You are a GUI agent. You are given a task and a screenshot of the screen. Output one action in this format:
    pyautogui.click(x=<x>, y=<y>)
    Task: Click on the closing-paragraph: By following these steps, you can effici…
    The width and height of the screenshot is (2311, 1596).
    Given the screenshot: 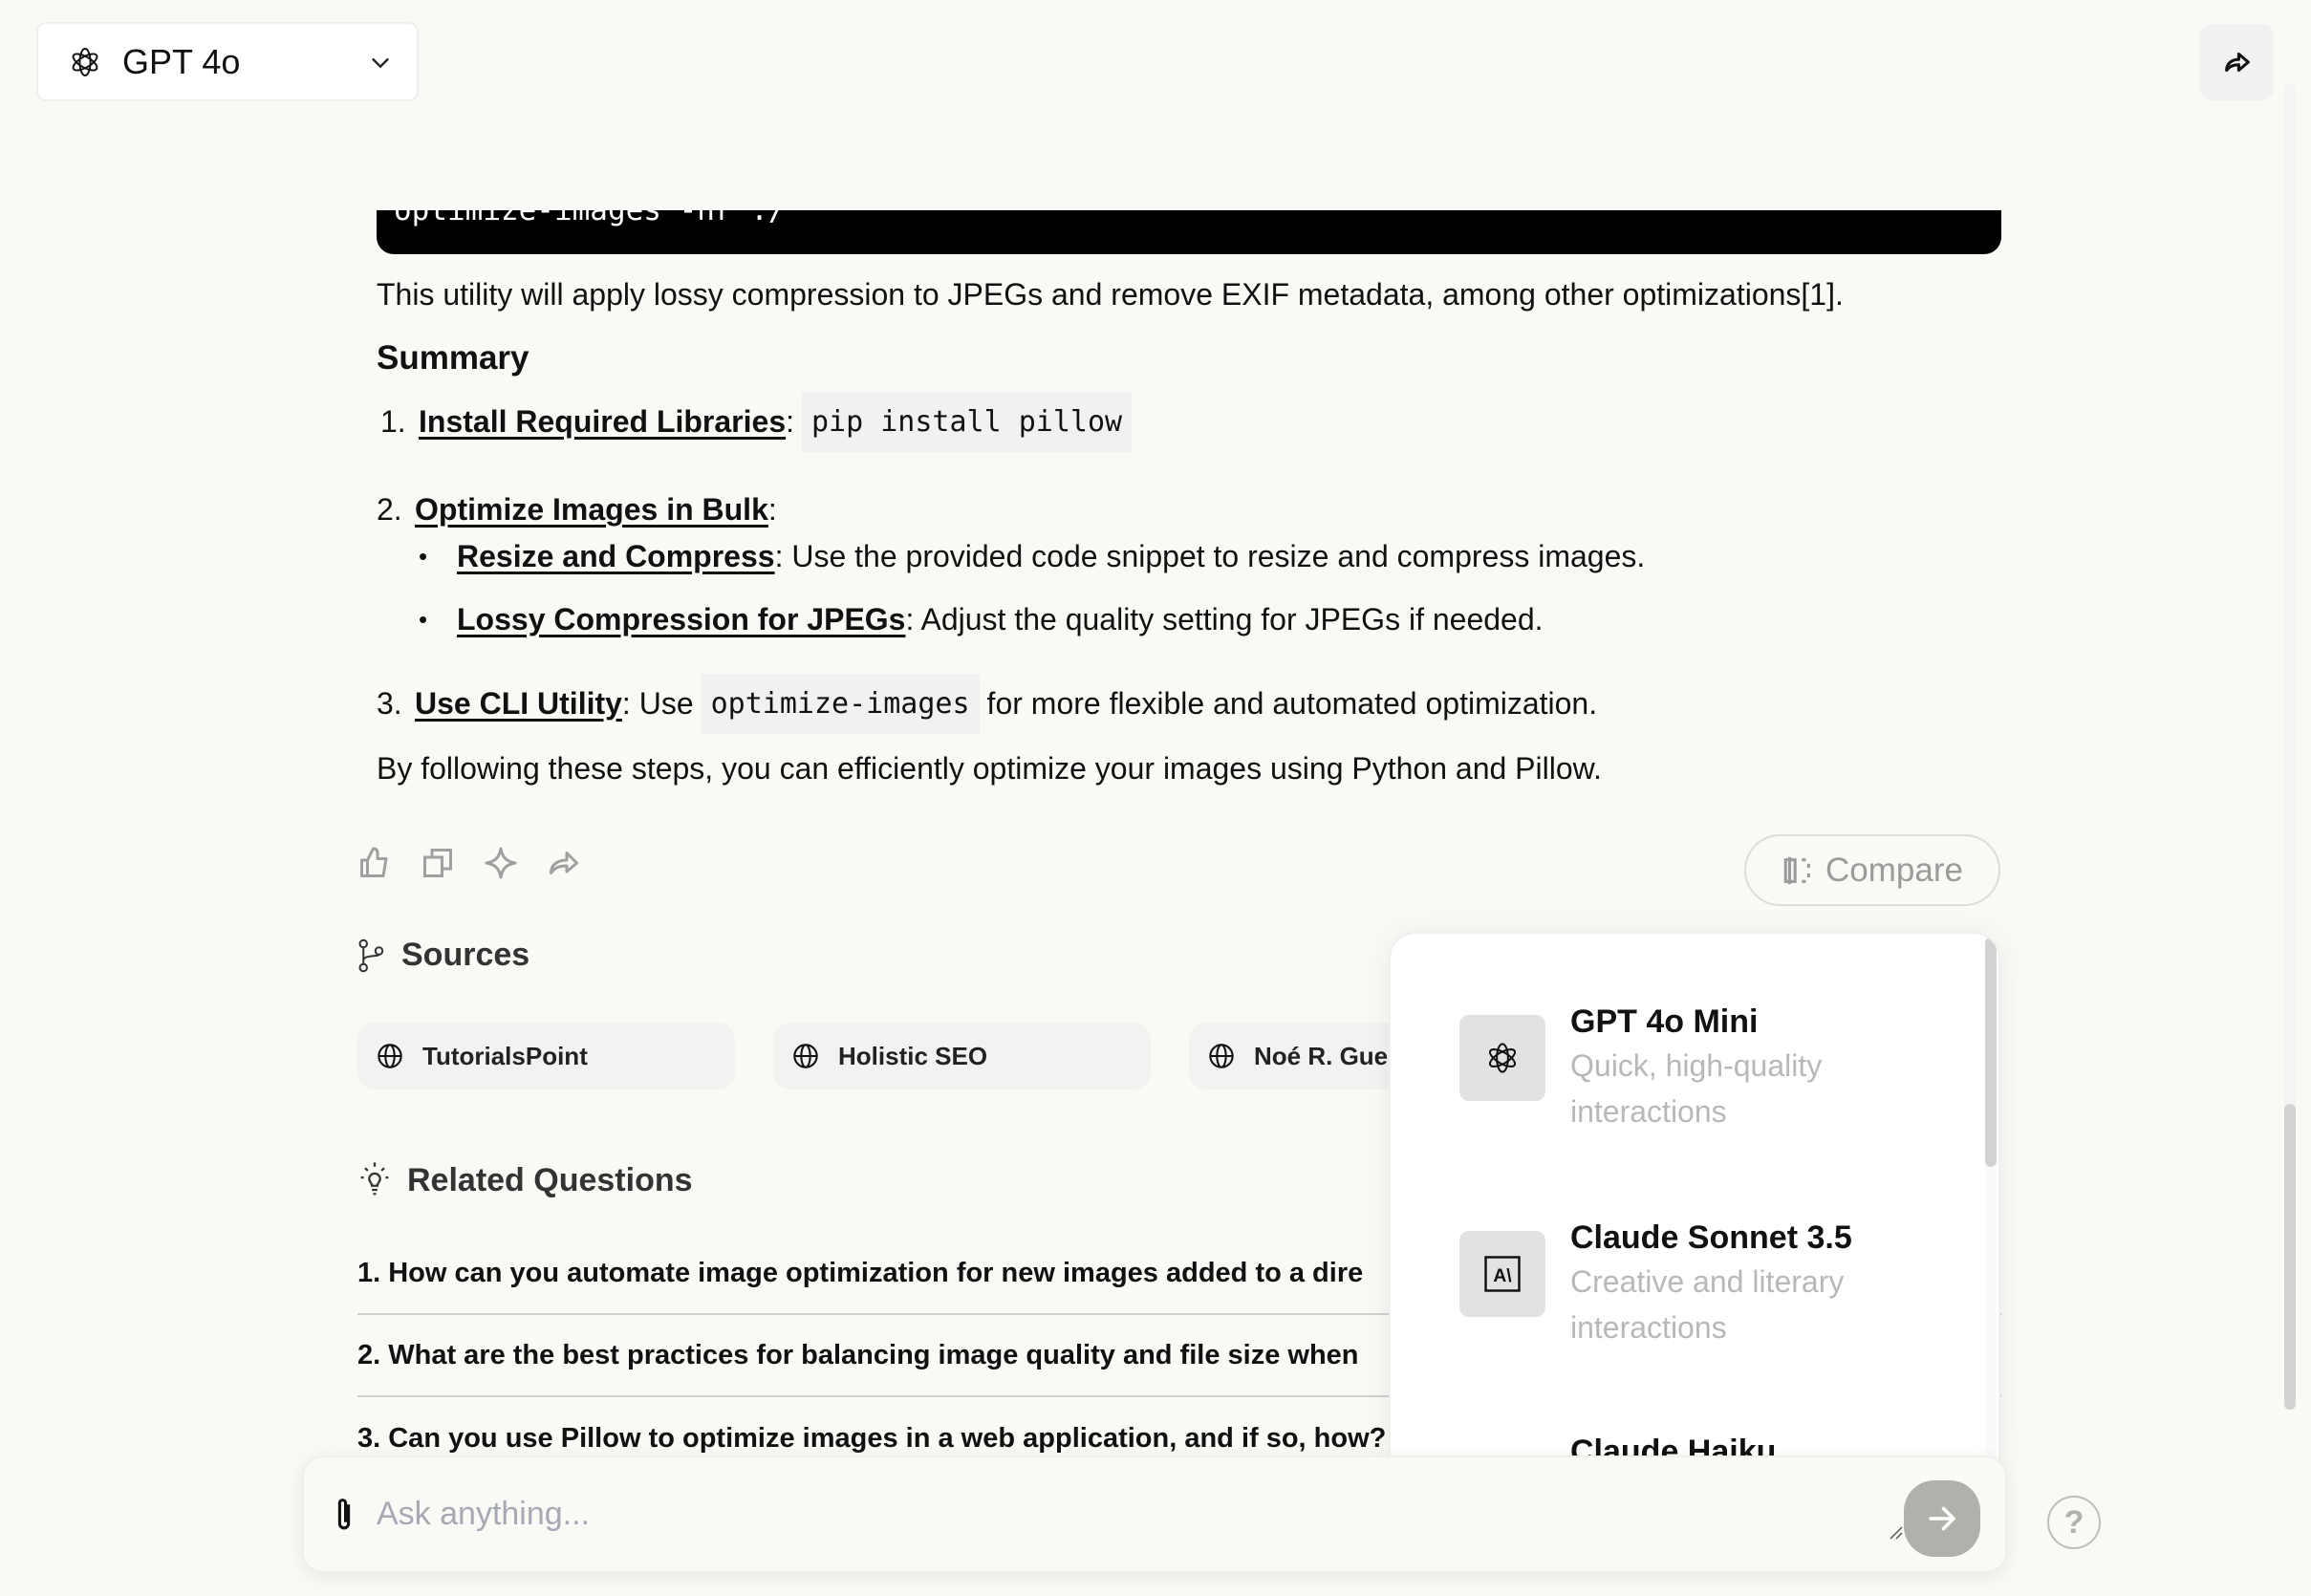 What is the action you would take?
    pyautogui.click(x=989, y=768)
    